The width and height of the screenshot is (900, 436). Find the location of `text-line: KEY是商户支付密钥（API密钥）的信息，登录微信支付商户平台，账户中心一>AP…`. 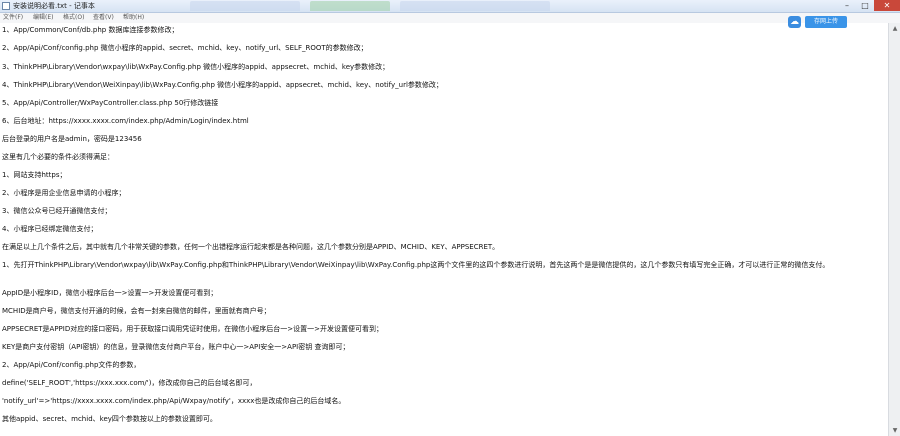

text-line: KEY是商户支付密钥（API密钥）的信息，登录微信支付商户平台，账户中心一>AP… is located at coordinates (176, 347).